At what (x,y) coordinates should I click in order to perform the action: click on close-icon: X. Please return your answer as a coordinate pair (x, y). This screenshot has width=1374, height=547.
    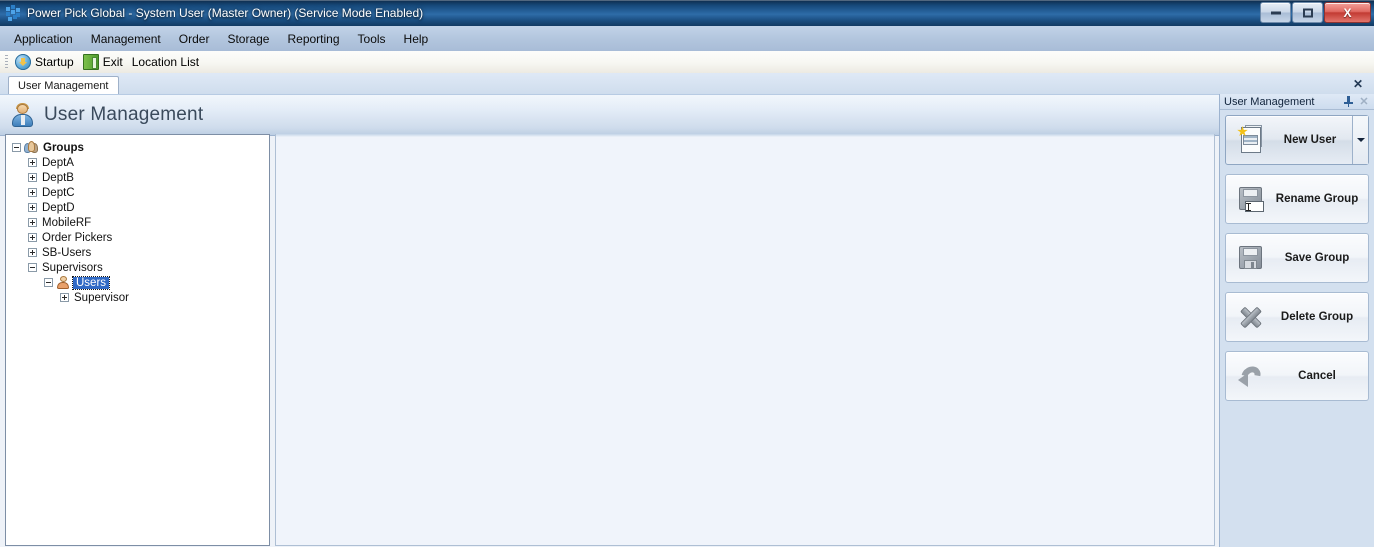
    Looking at the image, I should click on (1347, 12).